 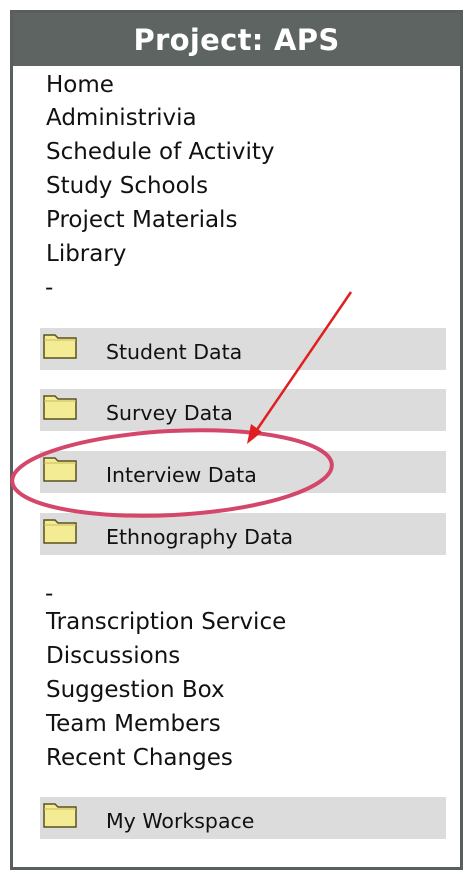 What do you see at coordinates (86, 254) in the screenshot?
I see `nav-link-library: Library` at bounding box center [86, 254].